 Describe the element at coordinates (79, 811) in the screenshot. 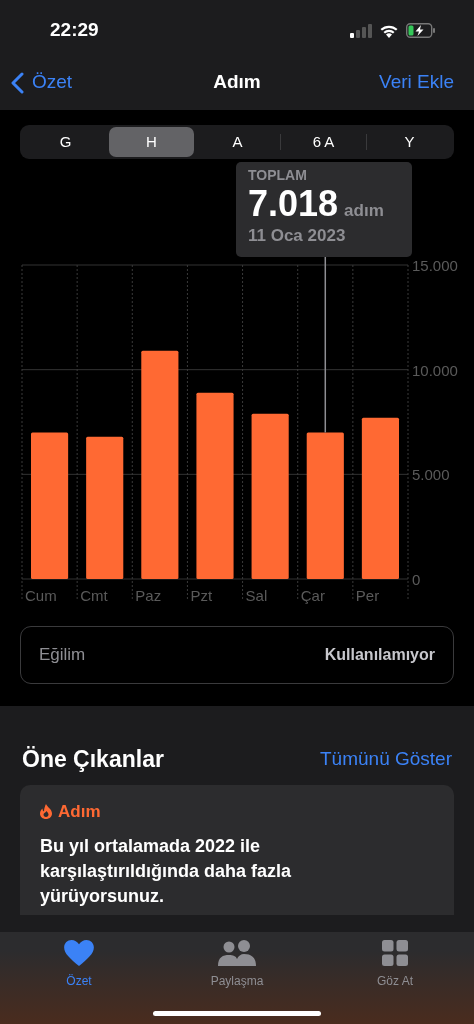

I see `card-category: Adım` at that location.